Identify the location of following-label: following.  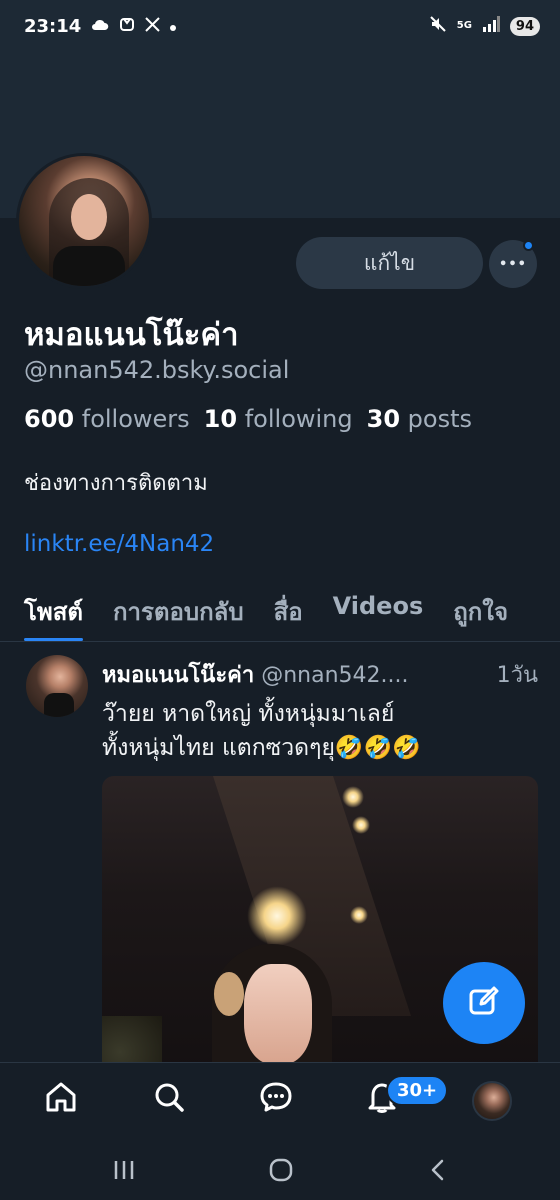
(298, 419).